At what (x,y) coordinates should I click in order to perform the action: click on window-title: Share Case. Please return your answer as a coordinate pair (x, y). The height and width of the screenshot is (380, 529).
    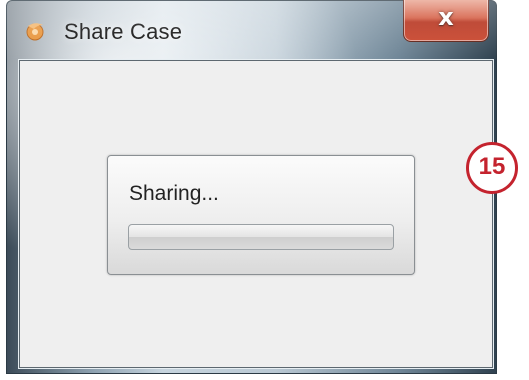
    Looking at the image, I should click on (123, 31).